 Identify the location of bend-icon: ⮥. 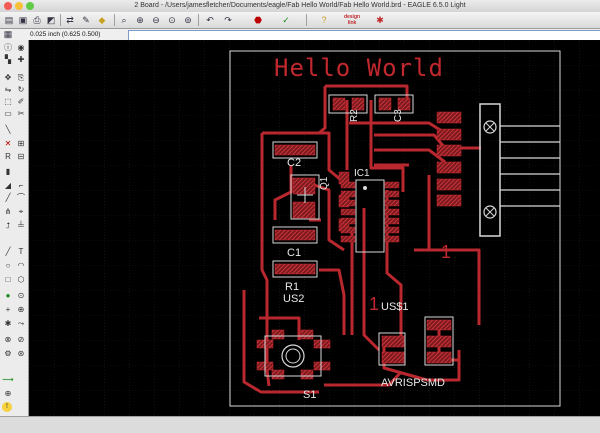
(8, 225).